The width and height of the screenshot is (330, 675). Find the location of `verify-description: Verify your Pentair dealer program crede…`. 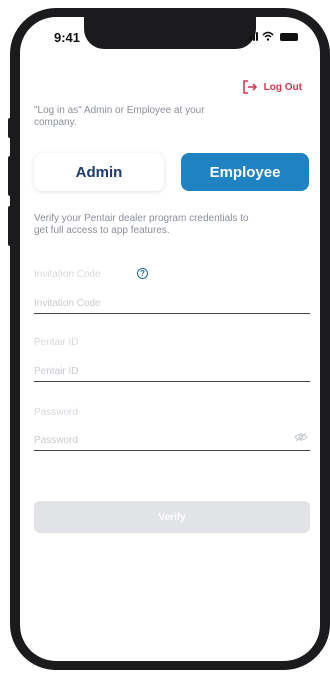

verify-description: Verify your Pentair dealer program crede… is located at coordinates (141, 224).